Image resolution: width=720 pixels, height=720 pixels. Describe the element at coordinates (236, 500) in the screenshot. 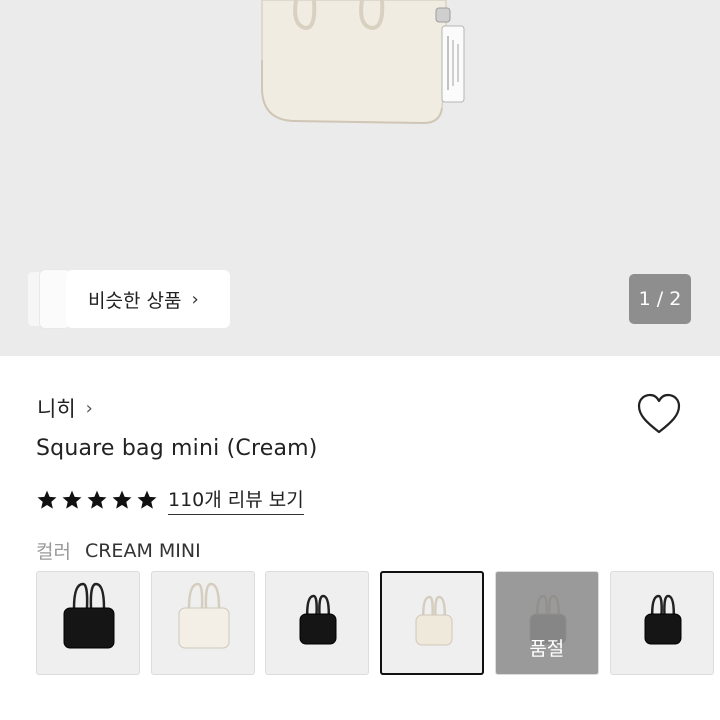

I see `reviews-link: 110개 리뷰 보기` at that location.